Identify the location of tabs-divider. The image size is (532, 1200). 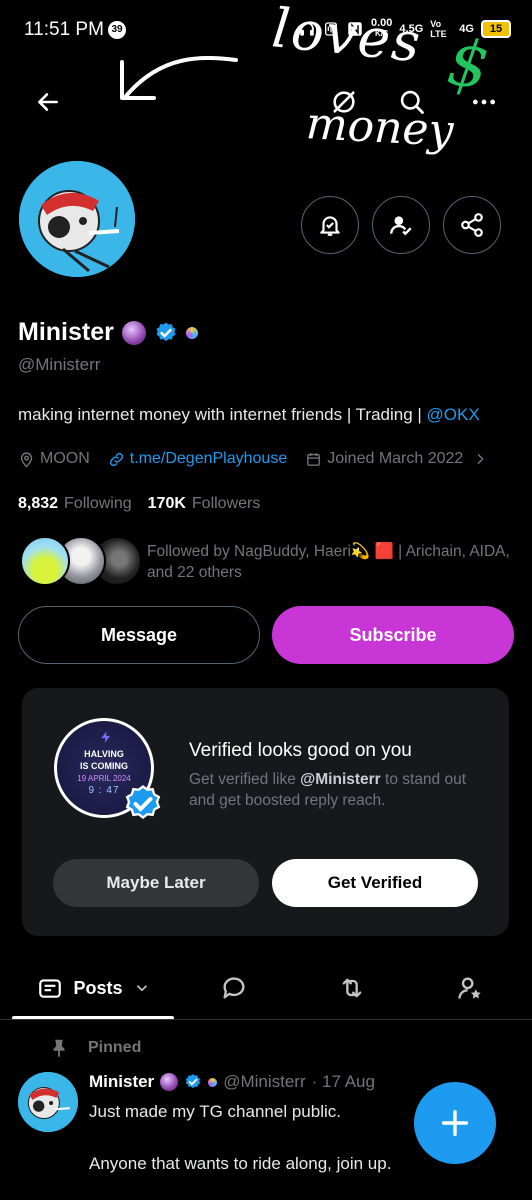
(266, 1019).